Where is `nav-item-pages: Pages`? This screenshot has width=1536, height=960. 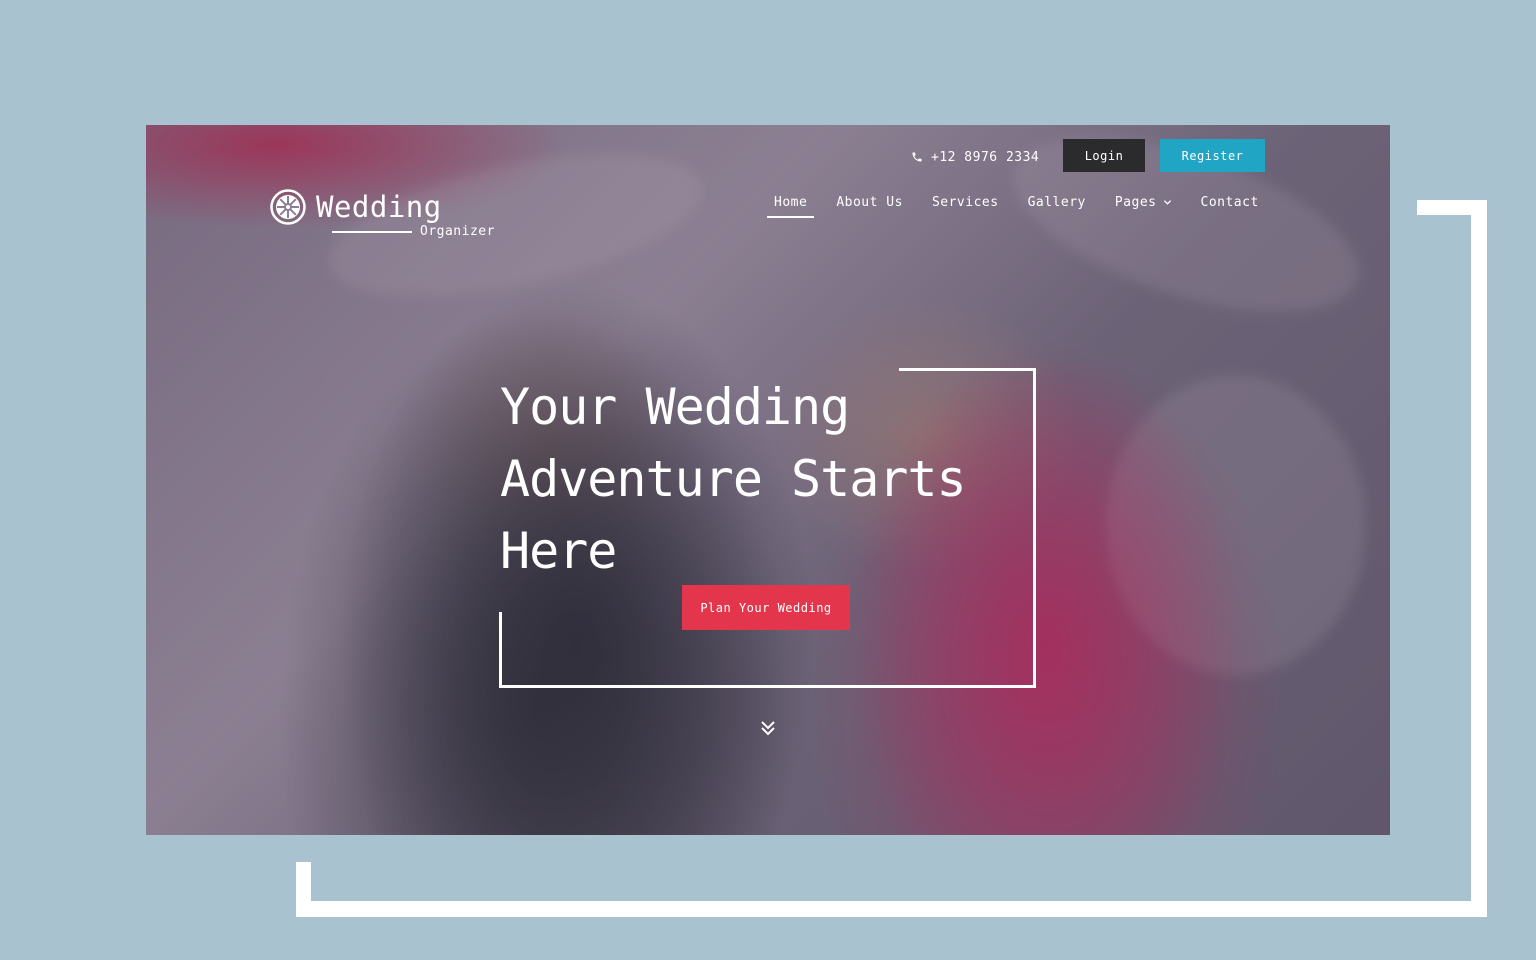
nav-item-pages: Pages is located at coordinates (1143, 205).